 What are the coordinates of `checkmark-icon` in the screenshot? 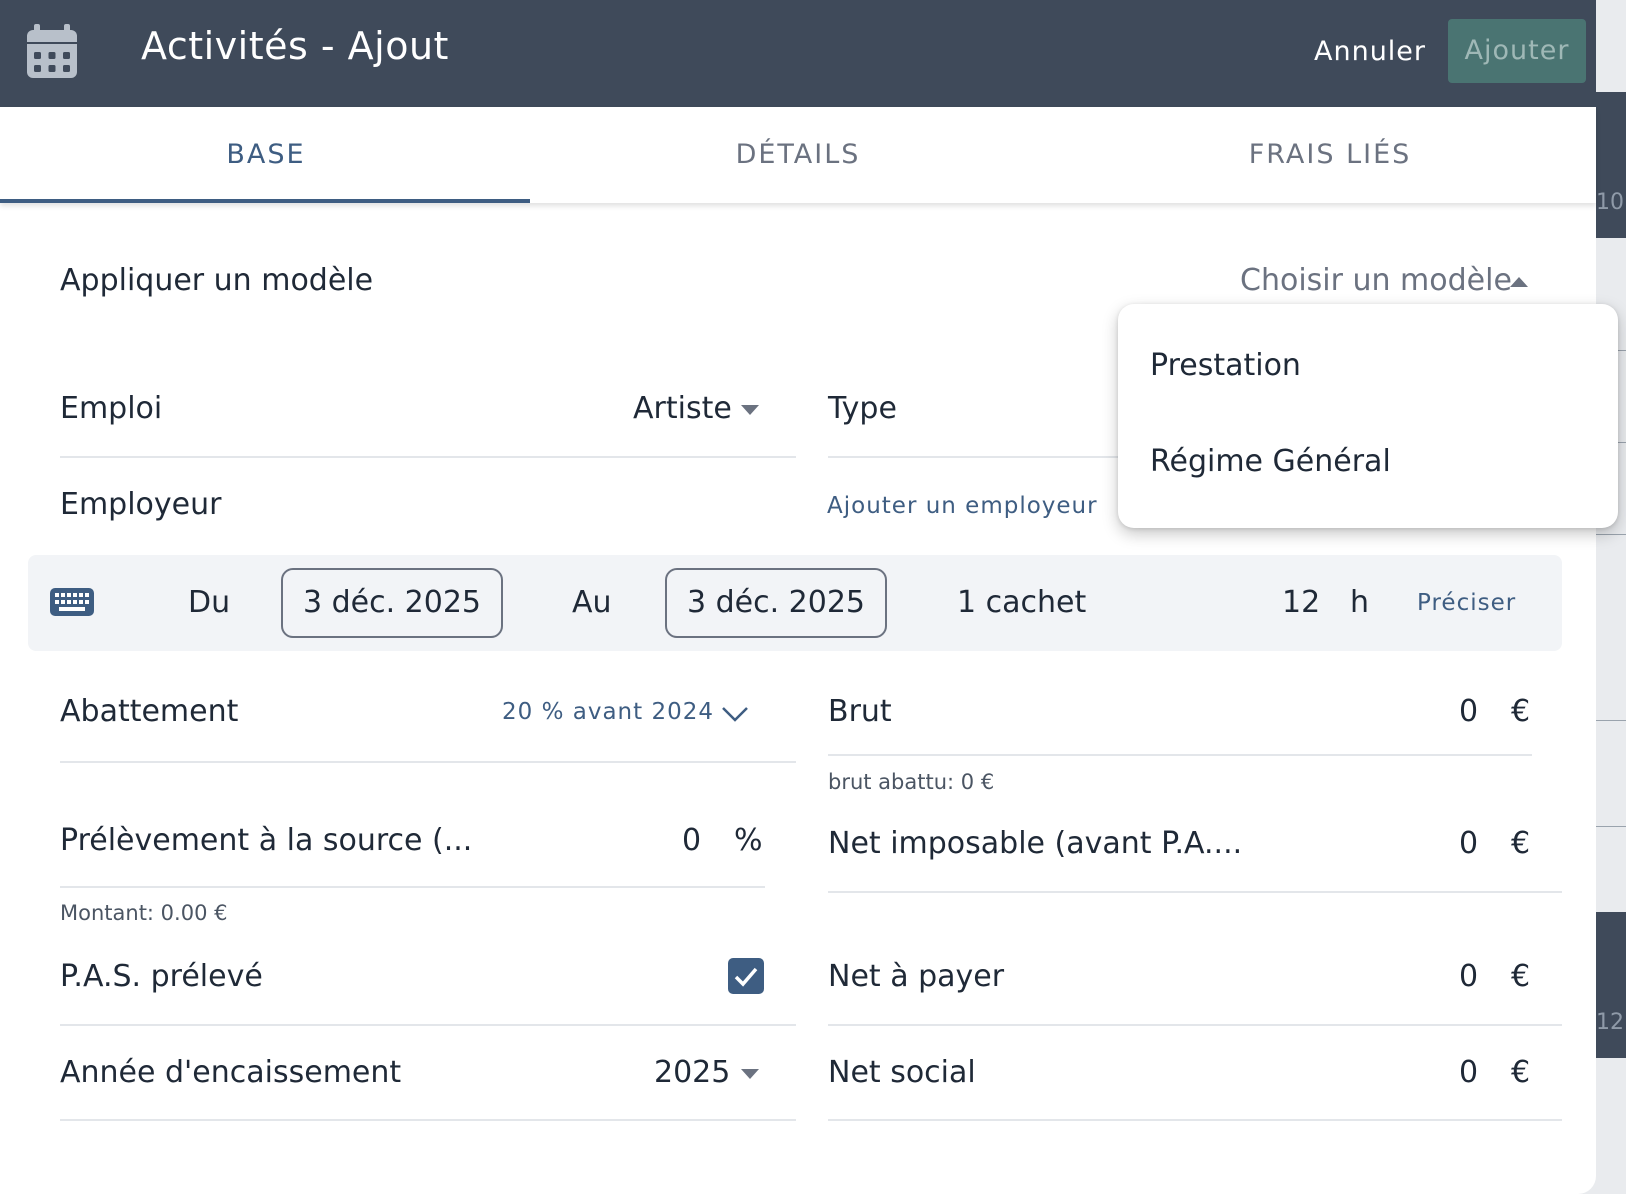 It's located at (746, 977).